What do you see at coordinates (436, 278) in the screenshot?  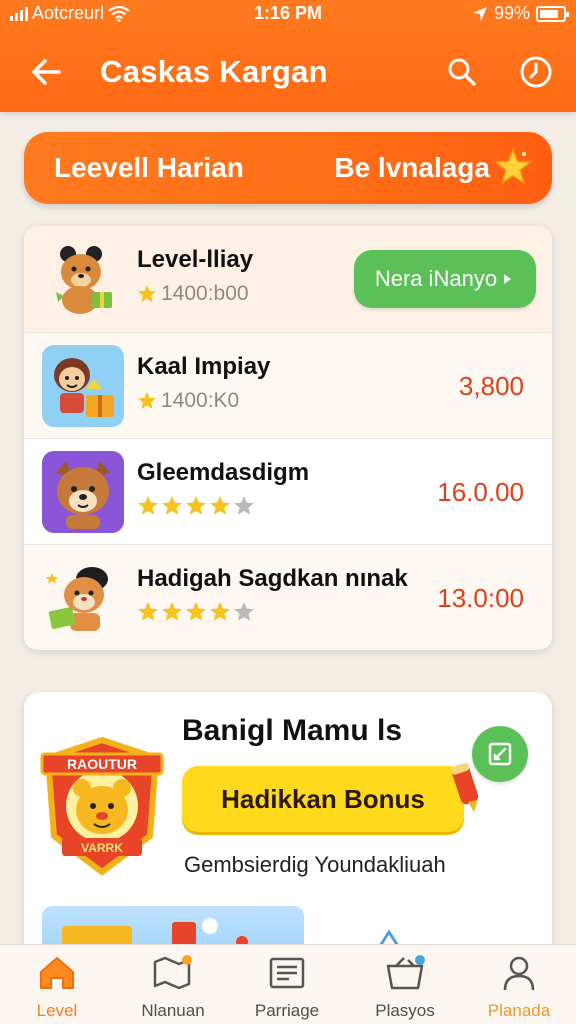 I see `play-button-label: Nera iNanyo` at bounding box center [436, 278].